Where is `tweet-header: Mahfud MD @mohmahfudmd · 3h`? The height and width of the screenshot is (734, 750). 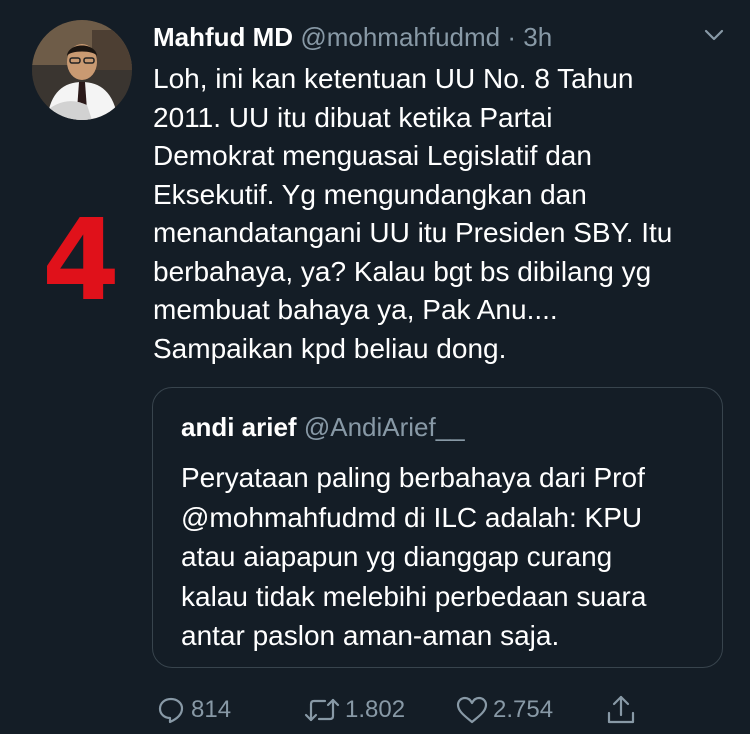 tweet-header: Mahfud MD @mohmahfudmd · 3h is located at coordinates (352, 37).